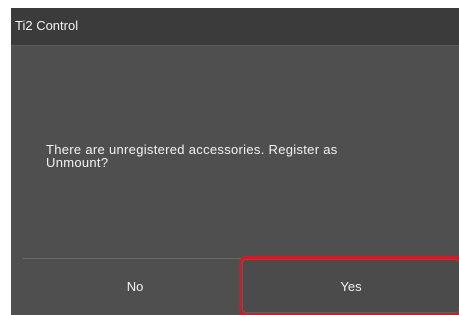 This screenshot has height=315, width=459. I want to click on no-button: No, so click(135, 286).